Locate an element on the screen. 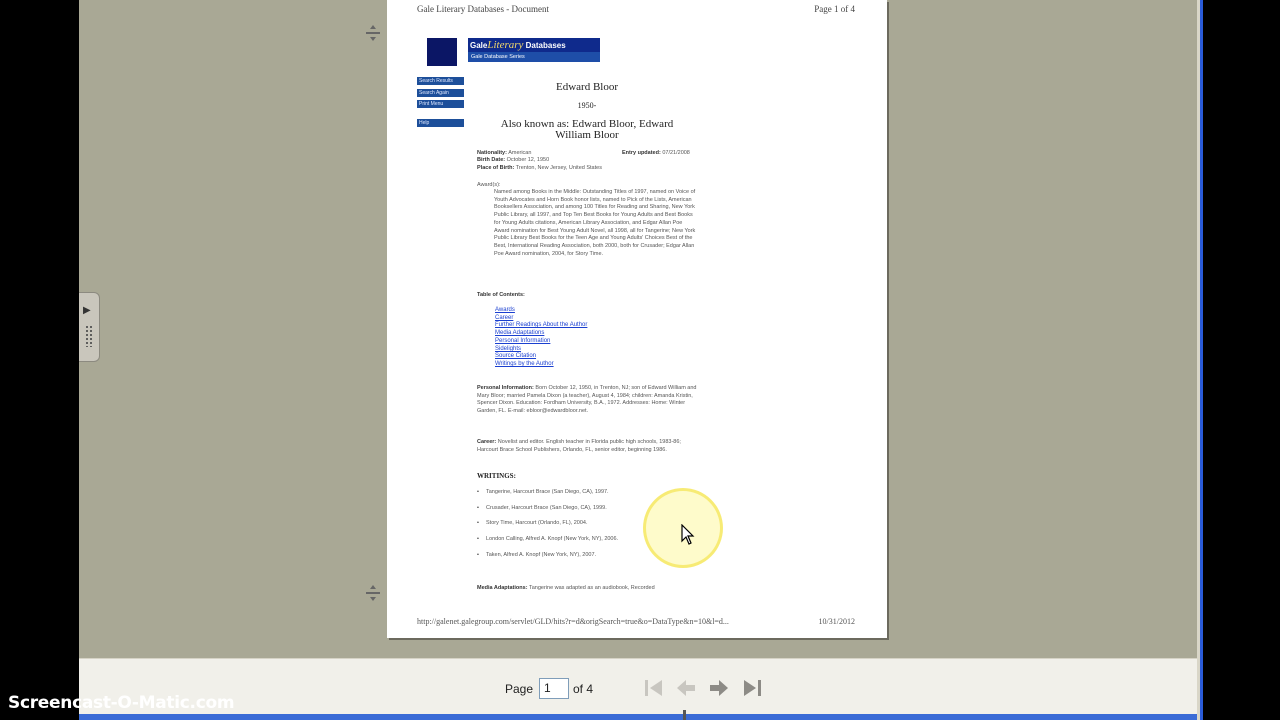 The image size is (1280, 720). page-navigation-bar: Page 1 of 4 is located at coordinates (638, 686).